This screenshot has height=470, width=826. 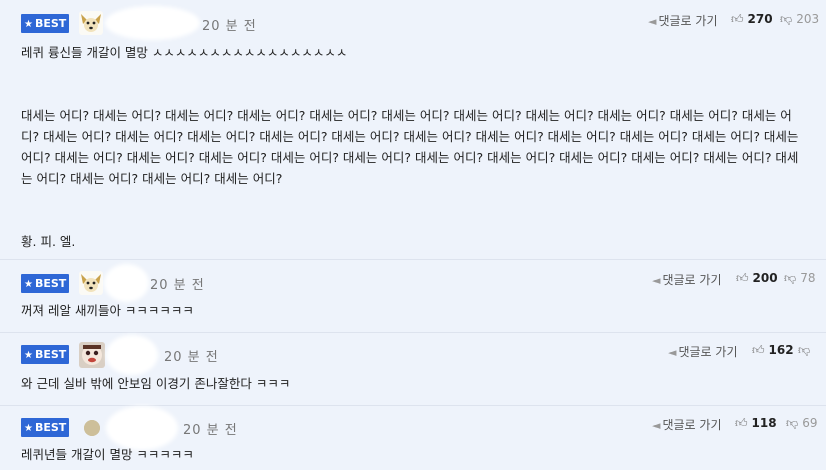 What do you see at coordinates (107, 310) in the screenshot?
I see `comment-text: 꺼져 레알 새끼들아 ㅋㅋㅋㅋㅋㅋ` at bounding box center [107, 310].